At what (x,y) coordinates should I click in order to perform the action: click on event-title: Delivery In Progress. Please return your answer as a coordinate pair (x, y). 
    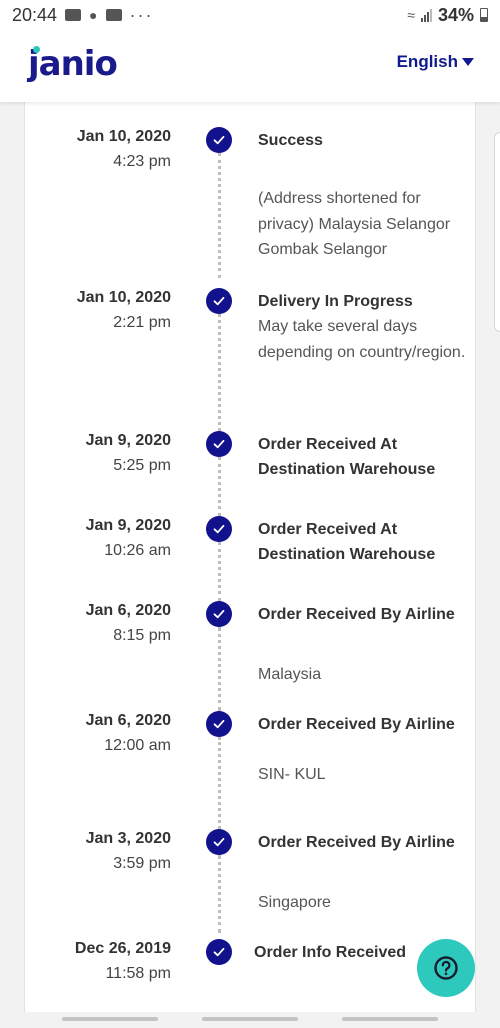
    Looking at the image, I should click on (335, 301).